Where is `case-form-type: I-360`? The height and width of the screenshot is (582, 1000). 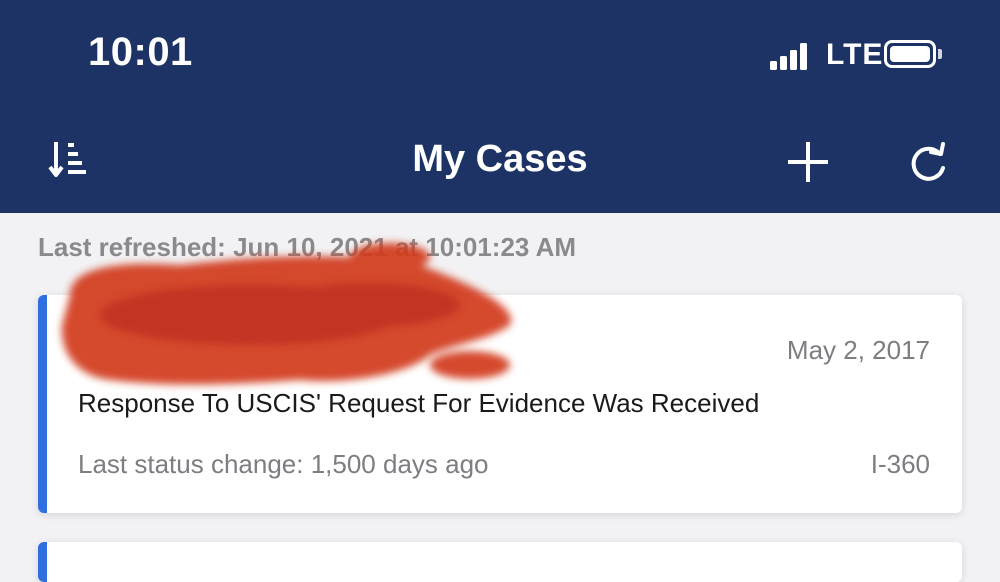
case-form-type: I-360 is located at coordinates (900, 464).